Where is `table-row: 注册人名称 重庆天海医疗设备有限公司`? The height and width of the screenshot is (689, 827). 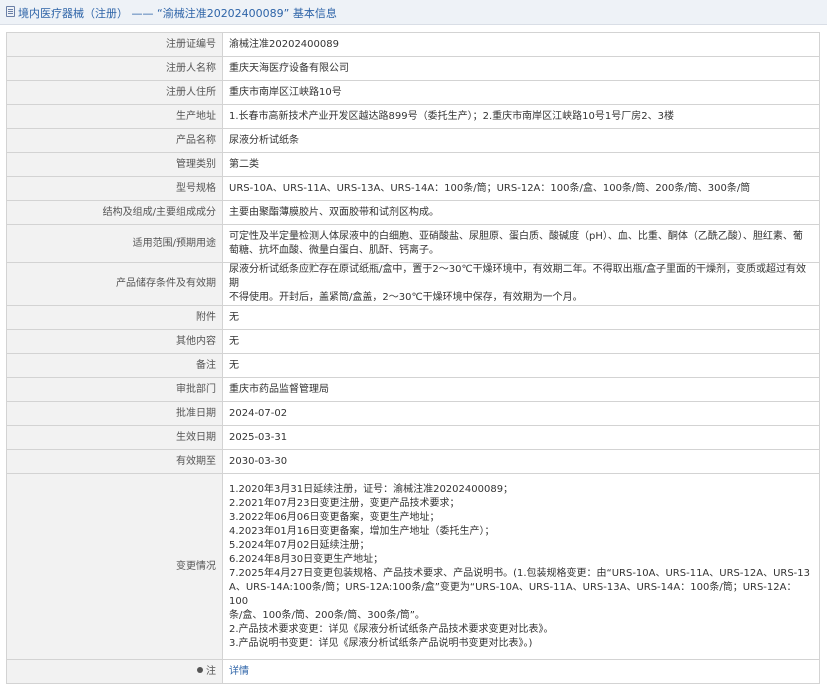 table-row: 注册人名称 重庆天海医疗设备有限公司 is located at coordinates (413, 68).